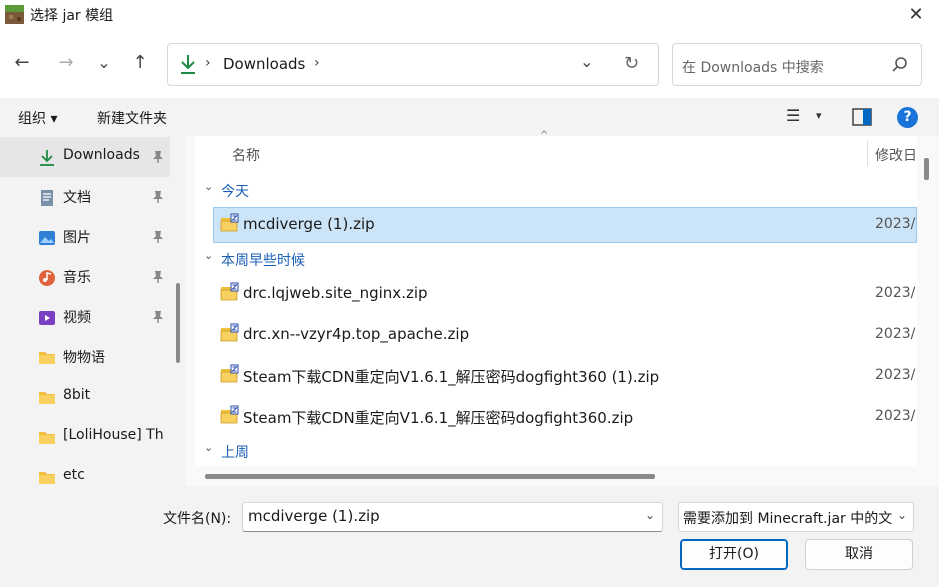 The height and width of the screenshot is (587, 939). I want to click on sidebar-item-label: 音乐, so click(77, 278).